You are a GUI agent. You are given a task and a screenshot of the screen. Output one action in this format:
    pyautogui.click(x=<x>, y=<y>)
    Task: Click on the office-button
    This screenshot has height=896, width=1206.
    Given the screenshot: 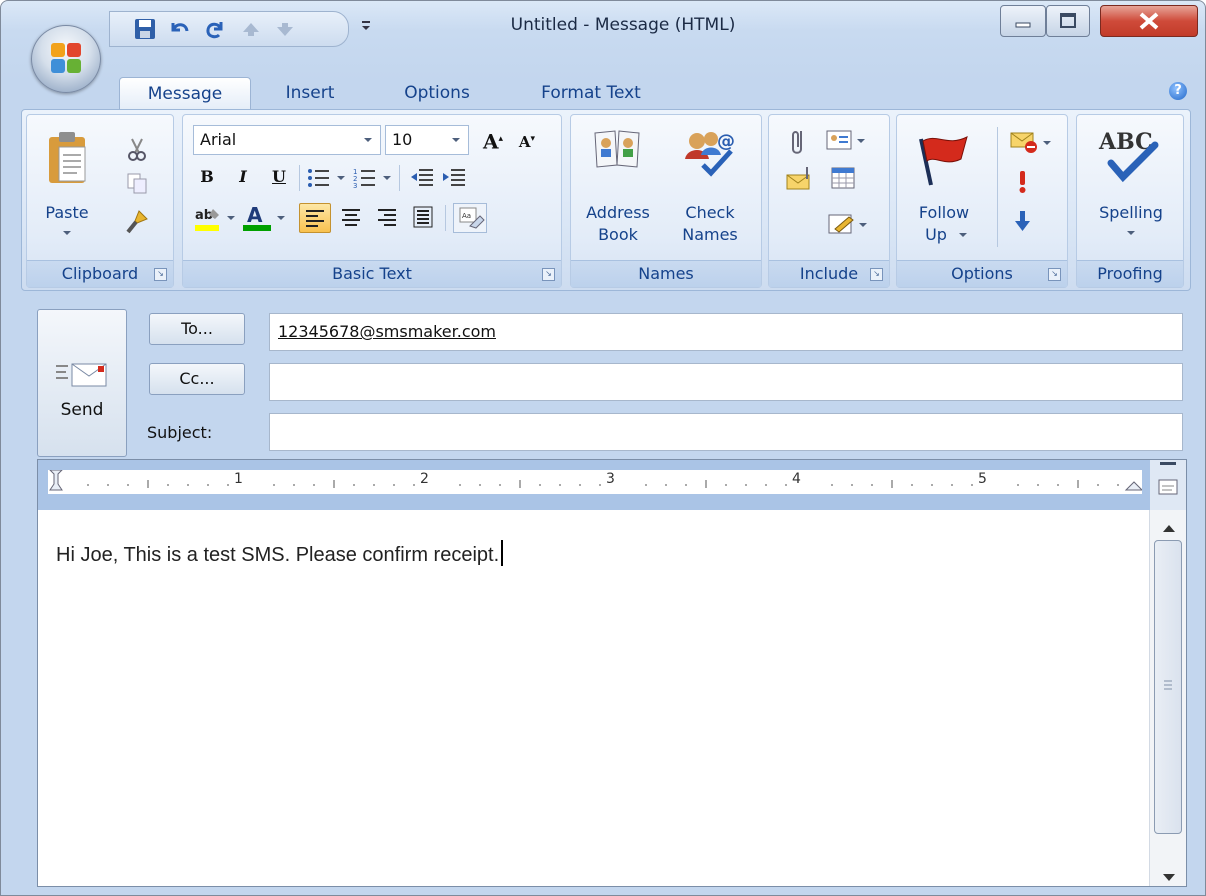 What is the action you would take?
    pyautogui.click(x=66, y=59)
    